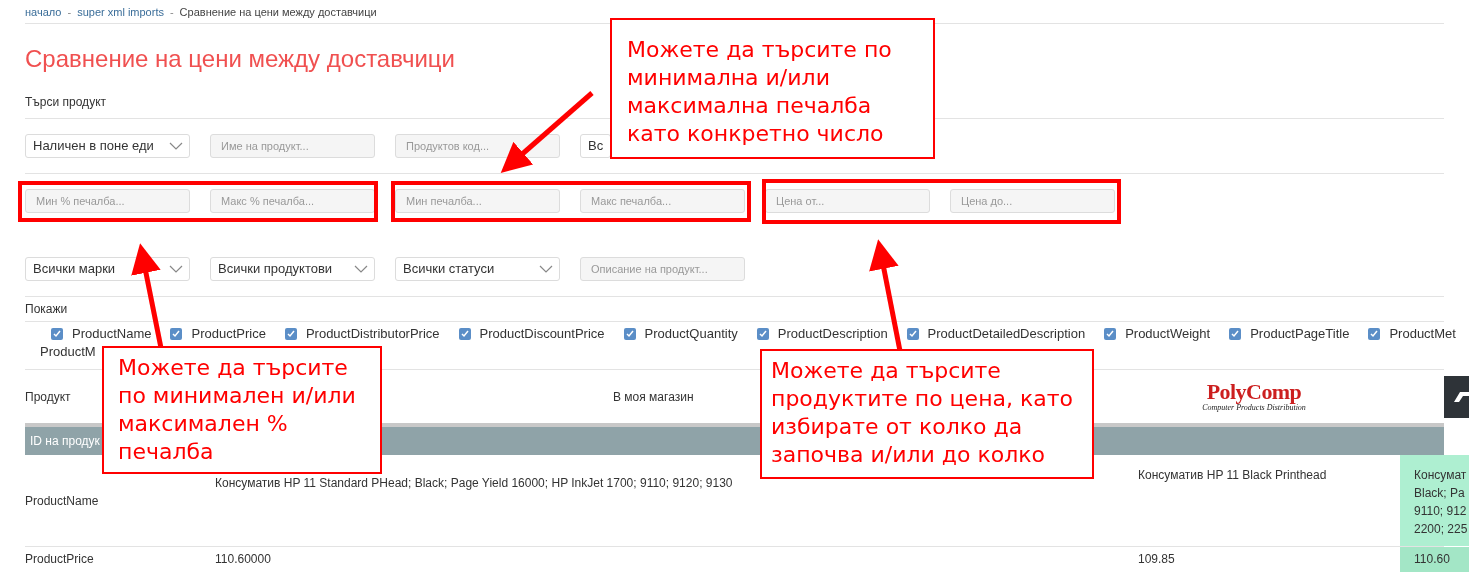 The width and height of the screenshot is (1469, 572). What do you see at coordinates (531, 334) in the screenshot?
I see `column-checkbox: ProductDiscountPrice` at bounding box center [531, 334].